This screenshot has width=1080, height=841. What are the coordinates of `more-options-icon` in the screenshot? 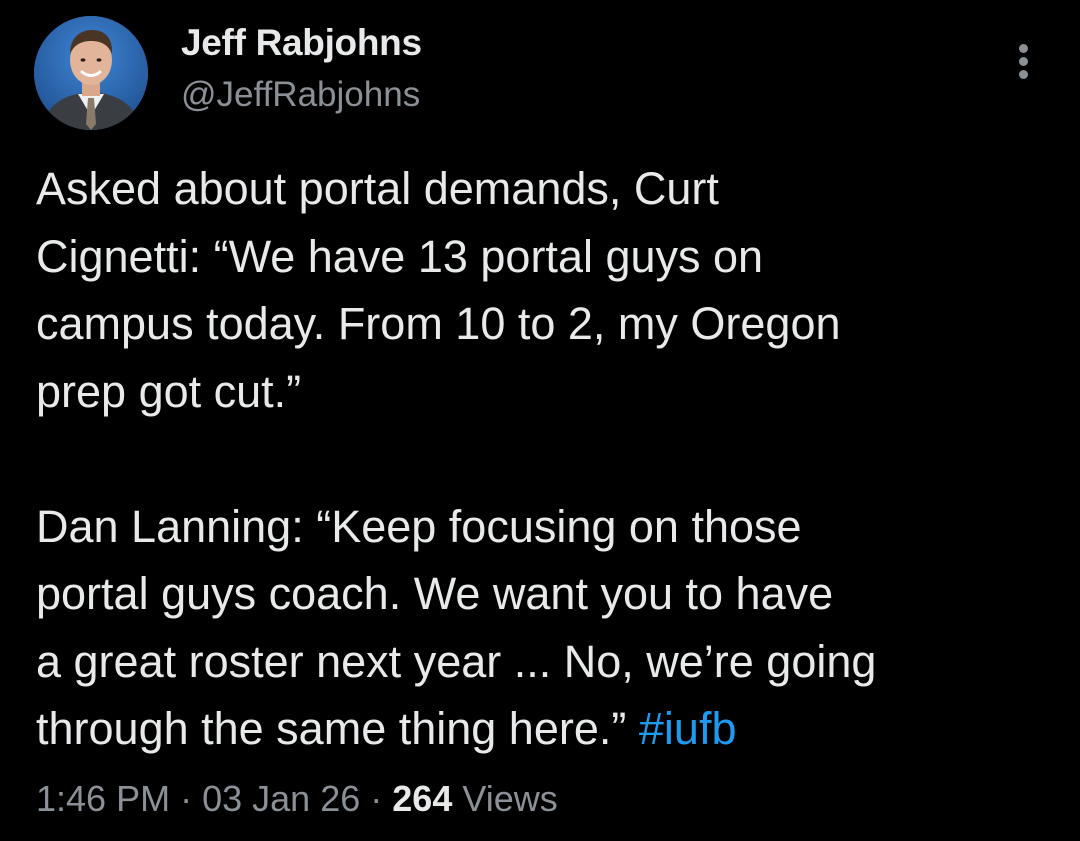 It's located at (1023, 62).